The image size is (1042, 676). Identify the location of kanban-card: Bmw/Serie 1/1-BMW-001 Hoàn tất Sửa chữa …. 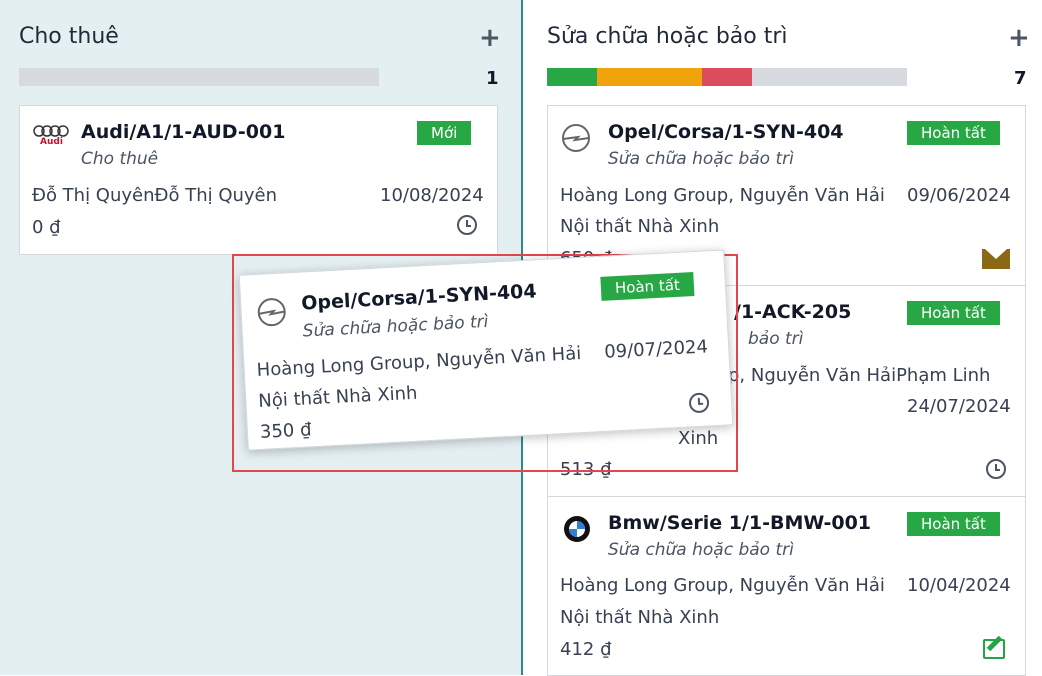
(786, 586).